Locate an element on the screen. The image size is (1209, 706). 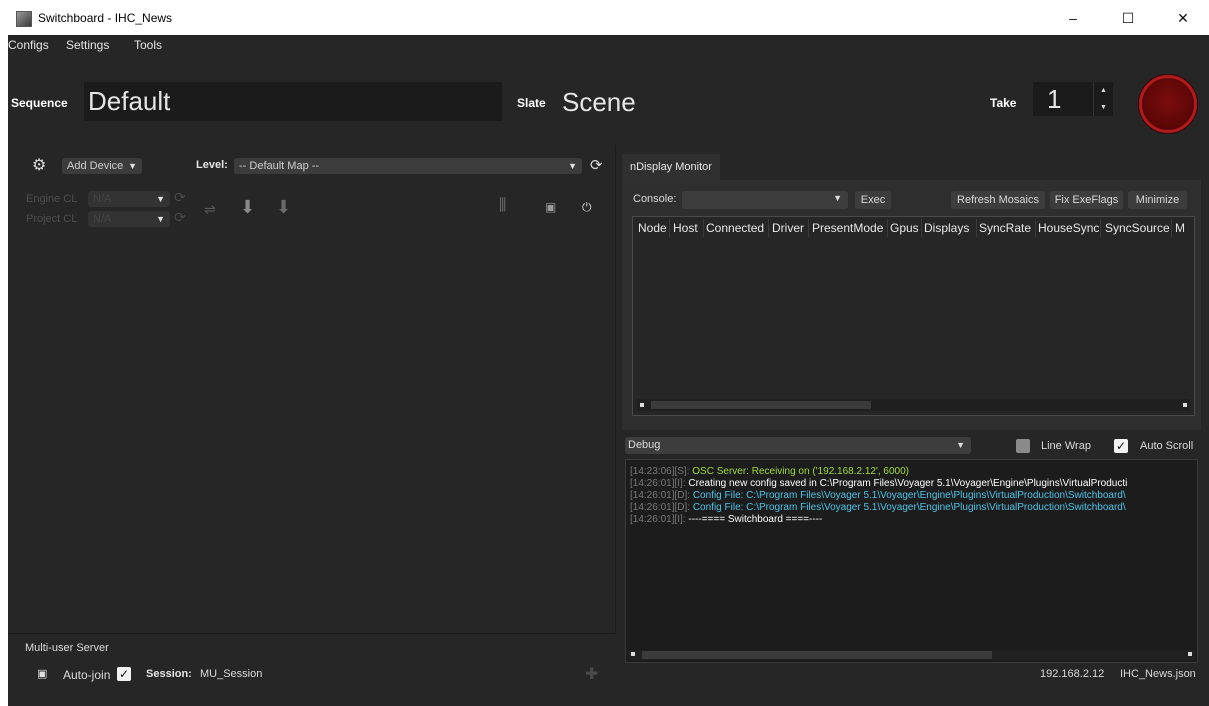
menu-tools: Tools is located at coordinates (148, 45).